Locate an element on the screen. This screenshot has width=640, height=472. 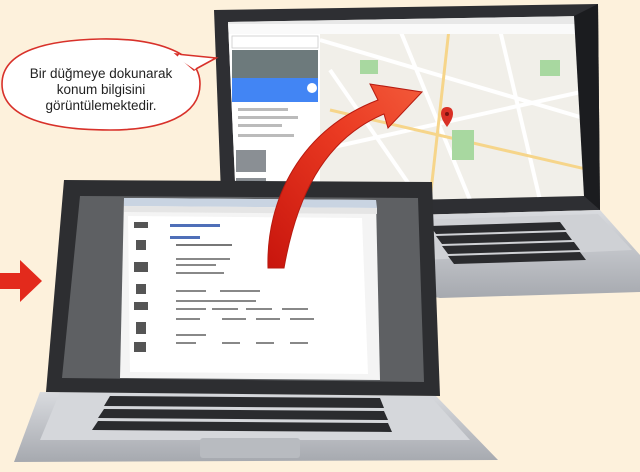
right-arrow-icon is located at coordinates (21, 281).